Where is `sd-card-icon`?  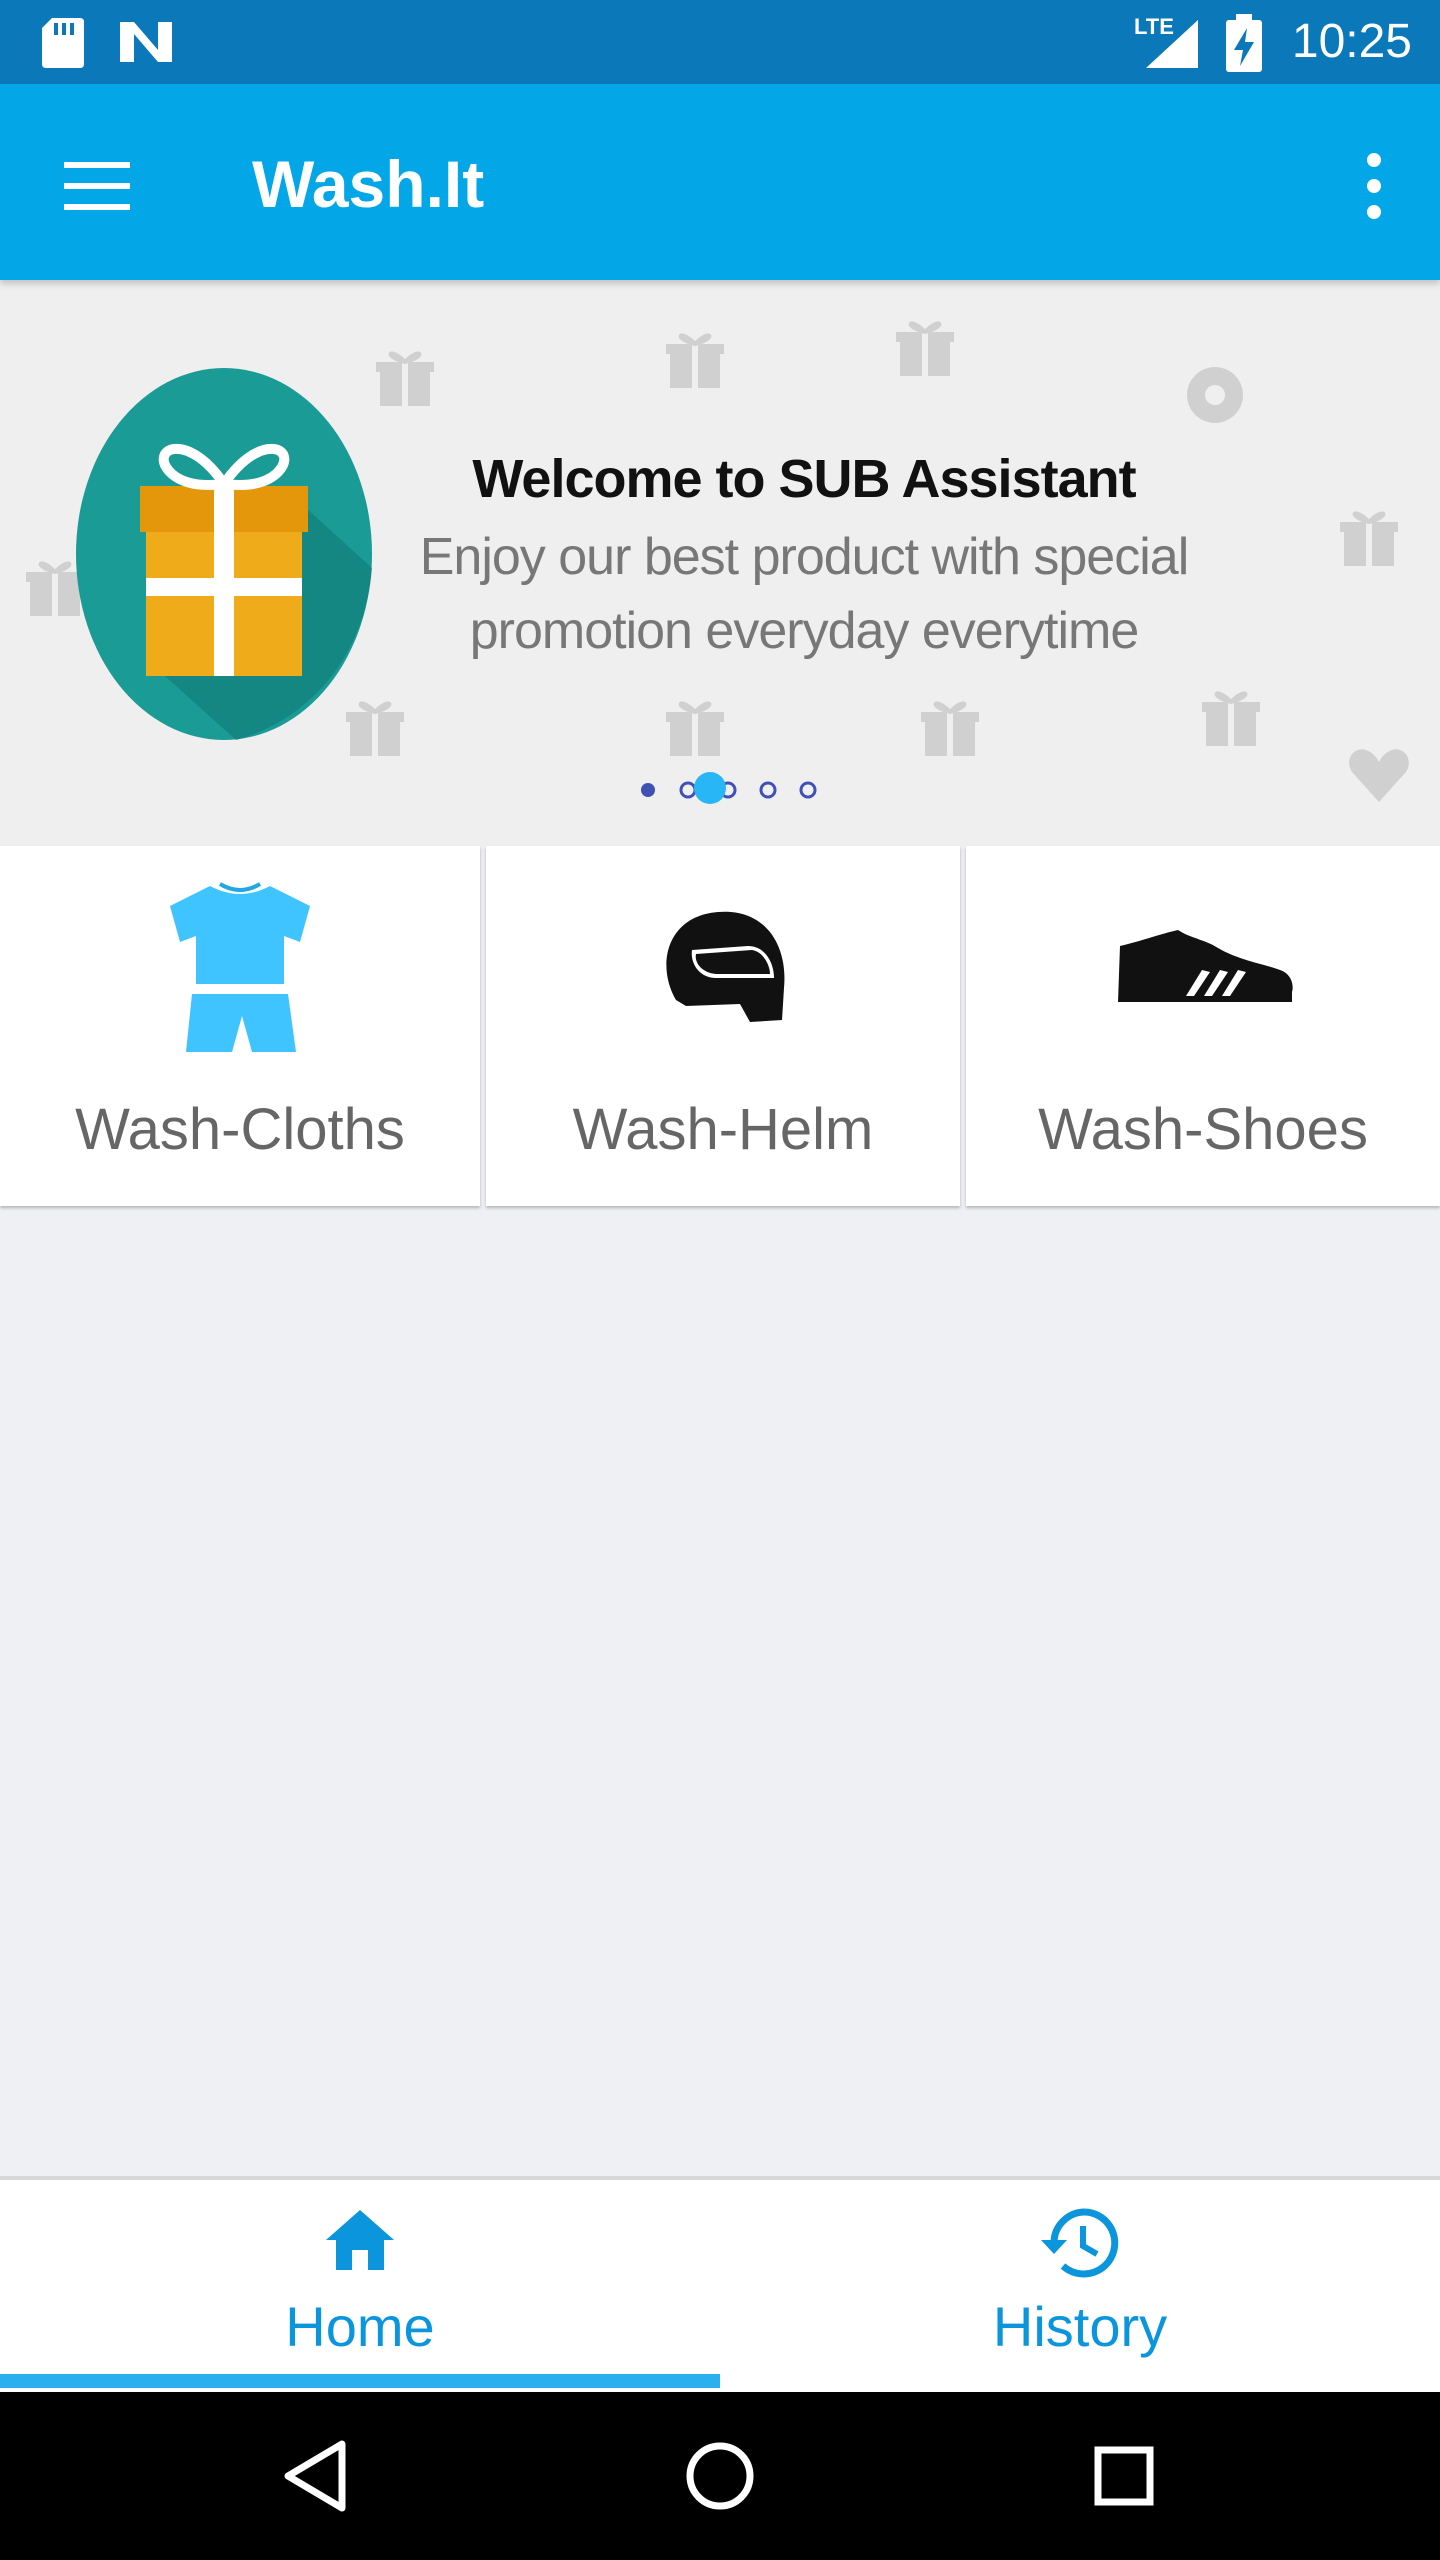 sd-card-icon is located at coordinates (63, 43).